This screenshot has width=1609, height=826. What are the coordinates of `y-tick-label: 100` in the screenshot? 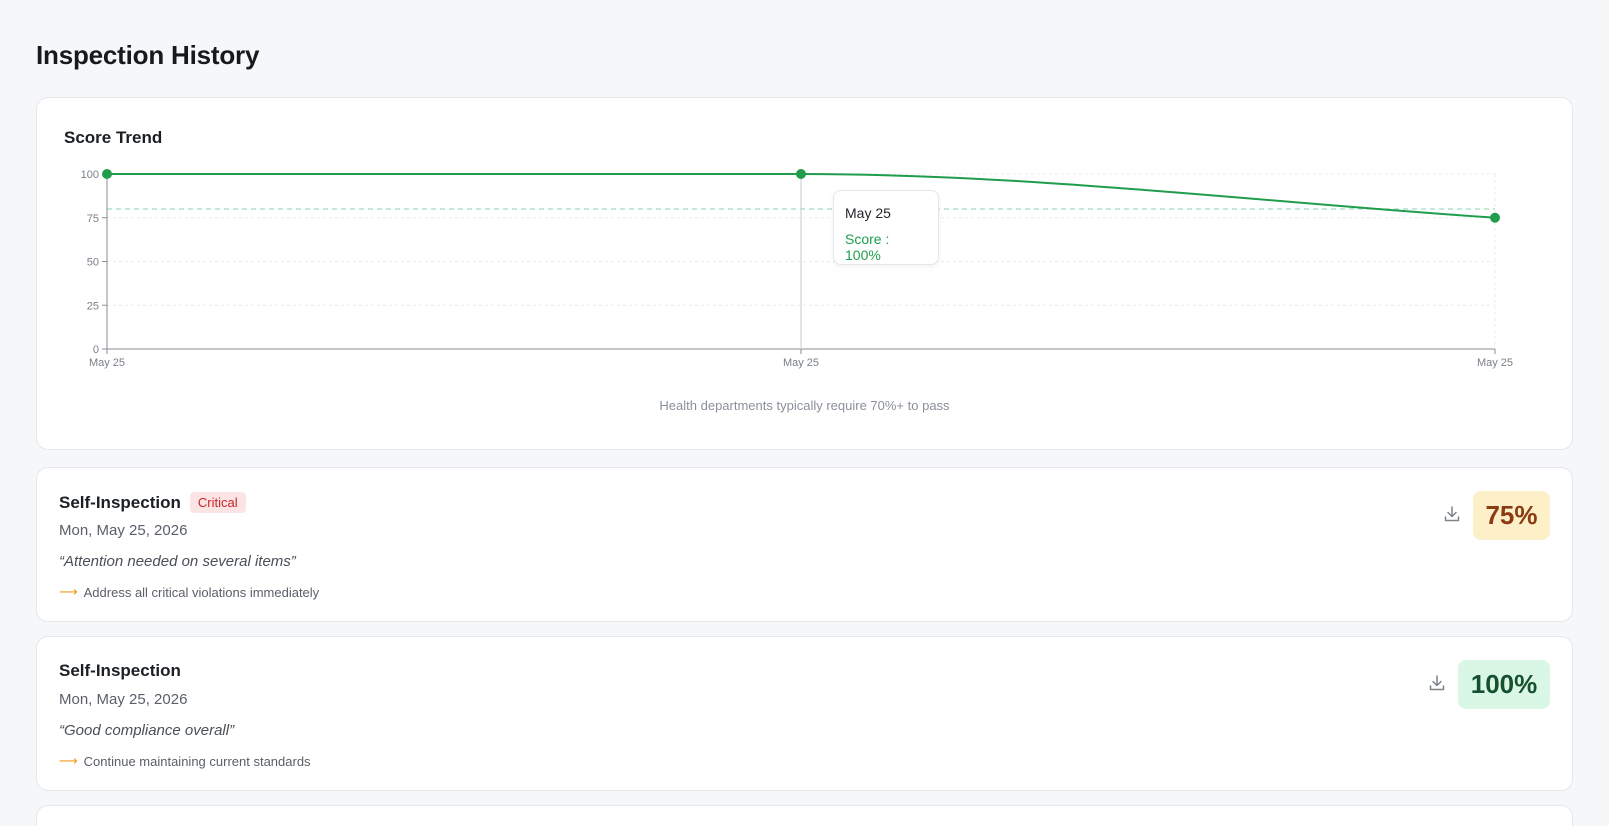 It's located at (90, 175).